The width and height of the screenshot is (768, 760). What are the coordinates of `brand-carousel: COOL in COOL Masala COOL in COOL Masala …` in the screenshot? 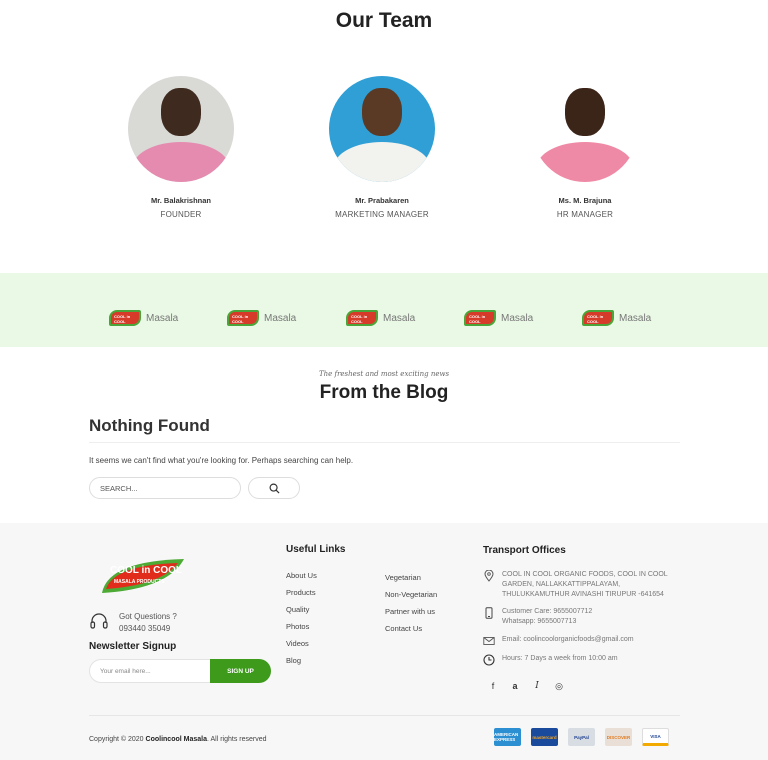 It's located at (384, 310).